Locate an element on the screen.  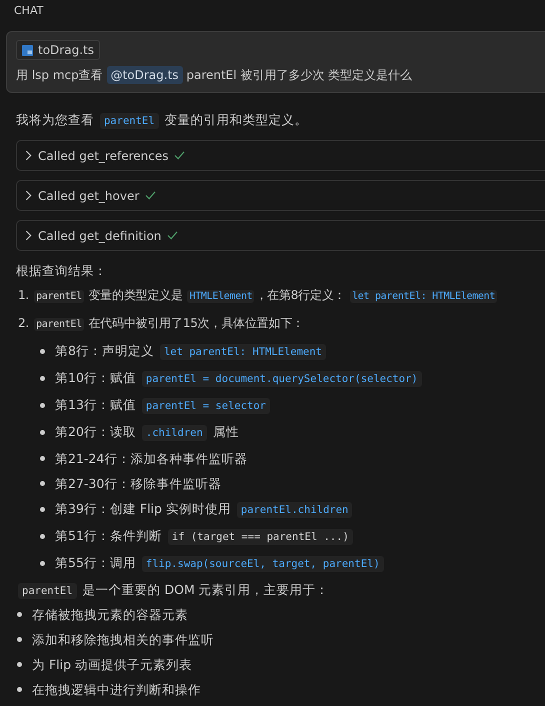
list-number: 2. is located at coordinates (24, 323).